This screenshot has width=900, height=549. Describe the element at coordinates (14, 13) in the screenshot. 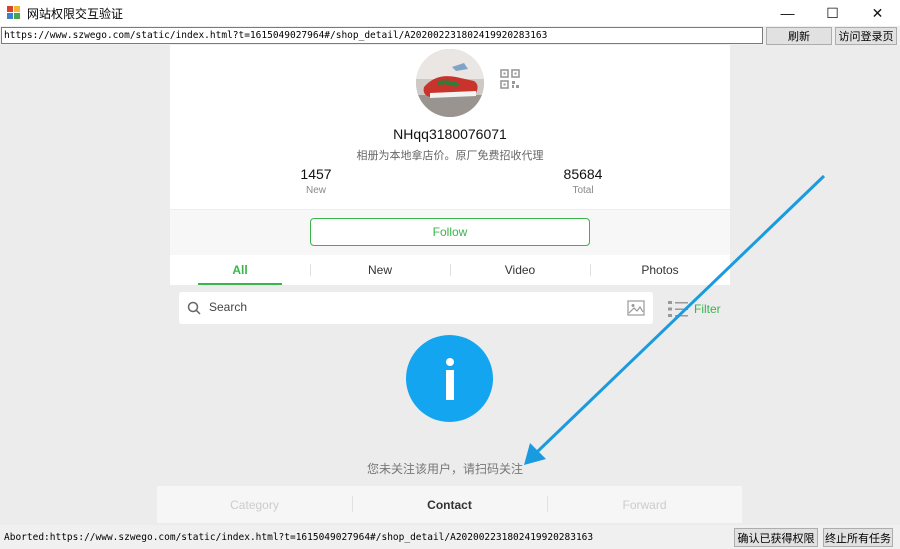

I see `app-icon` at that location.